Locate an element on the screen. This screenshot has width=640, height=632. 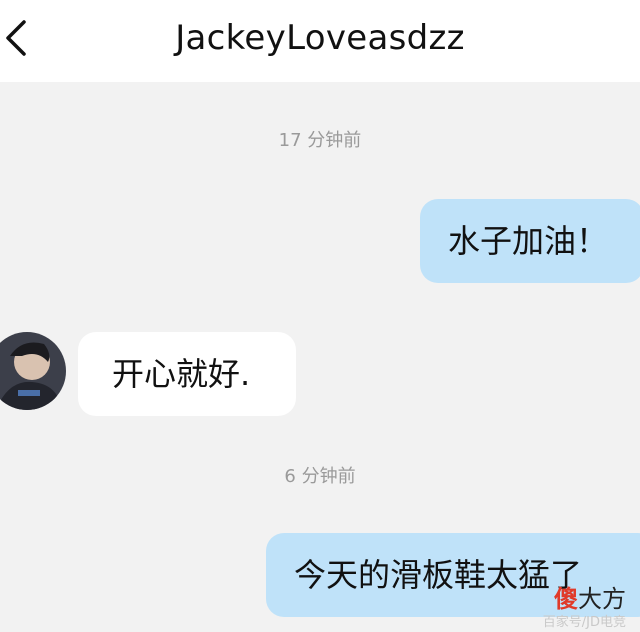
watermark-char: 傻 is located at coordinates (566, 599).